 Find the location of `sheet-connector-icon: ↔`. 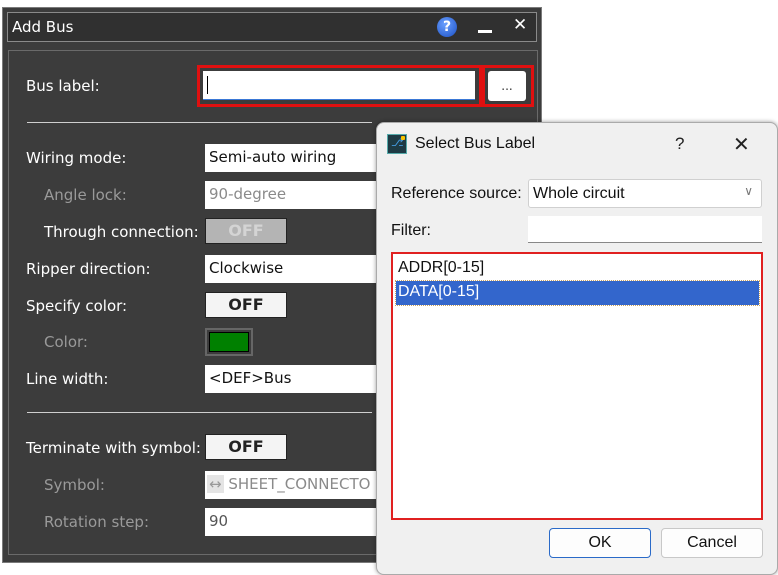

sheet-connector-icon: ↔ is located at coordinates (215, 484).